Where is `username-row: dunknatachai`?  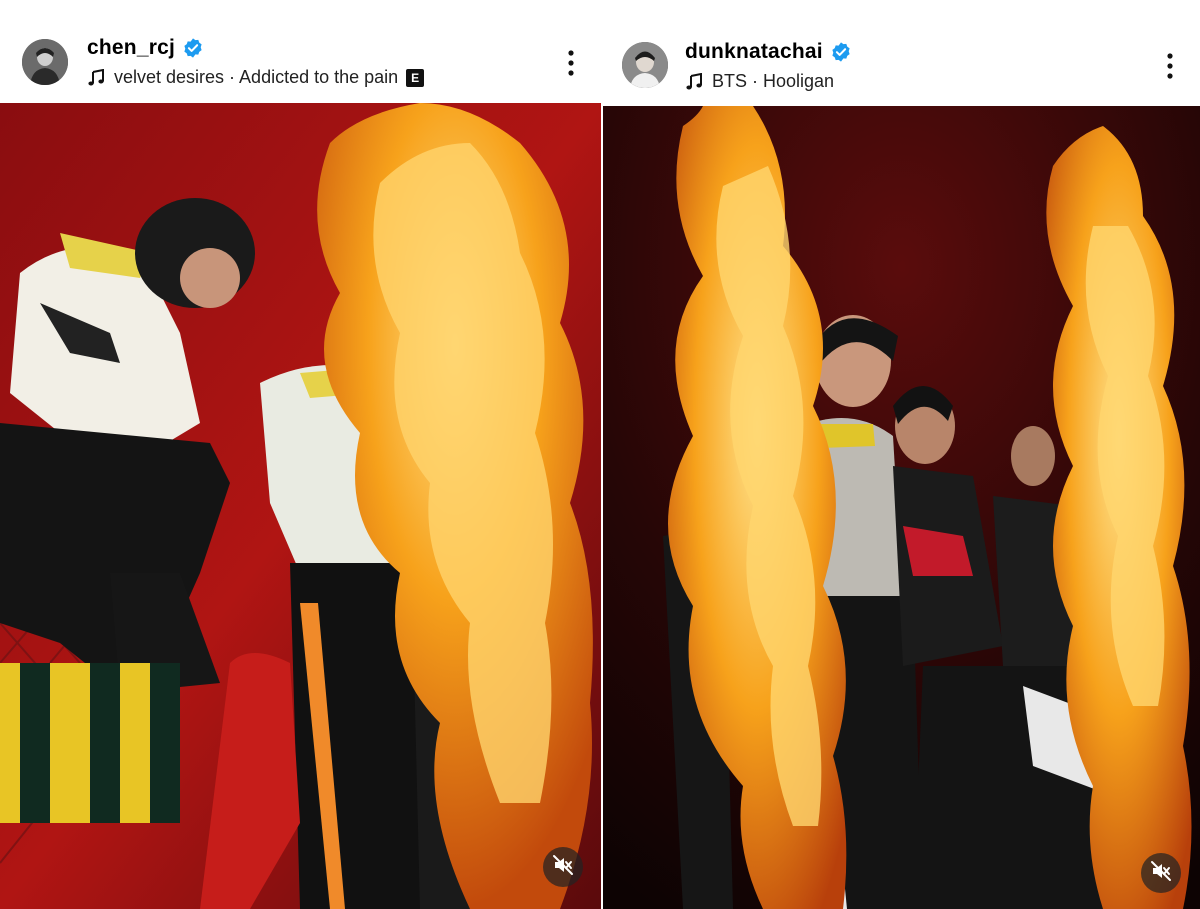
username-row: dunknatachai is located at coordinates (768, 52).